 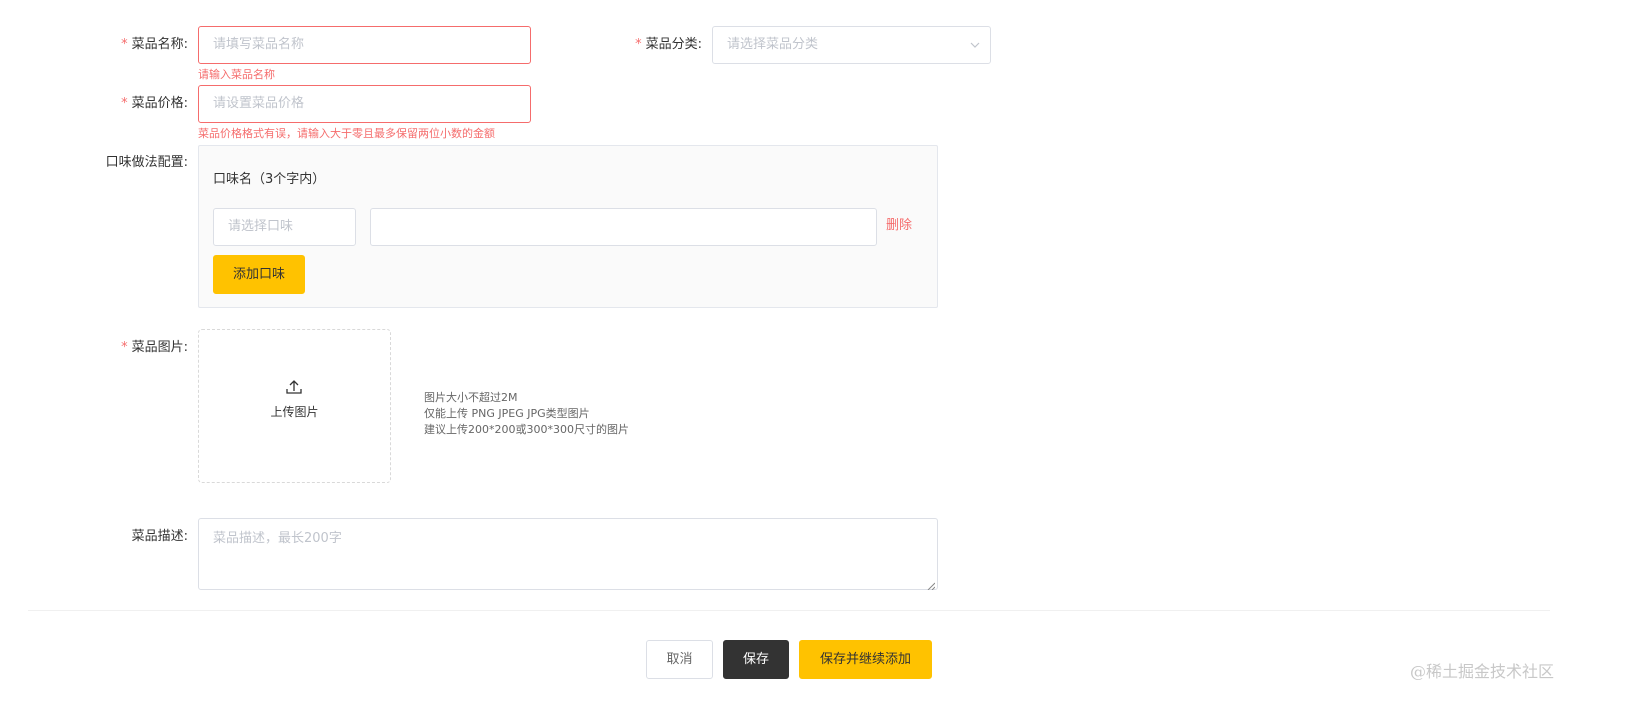 What do you see at coordinates (526, 429) in the screenshot?
I see `image-hint-dimensions: 建议上传200*200或300*300尺寸的图片` at bounding box center [526, 429].